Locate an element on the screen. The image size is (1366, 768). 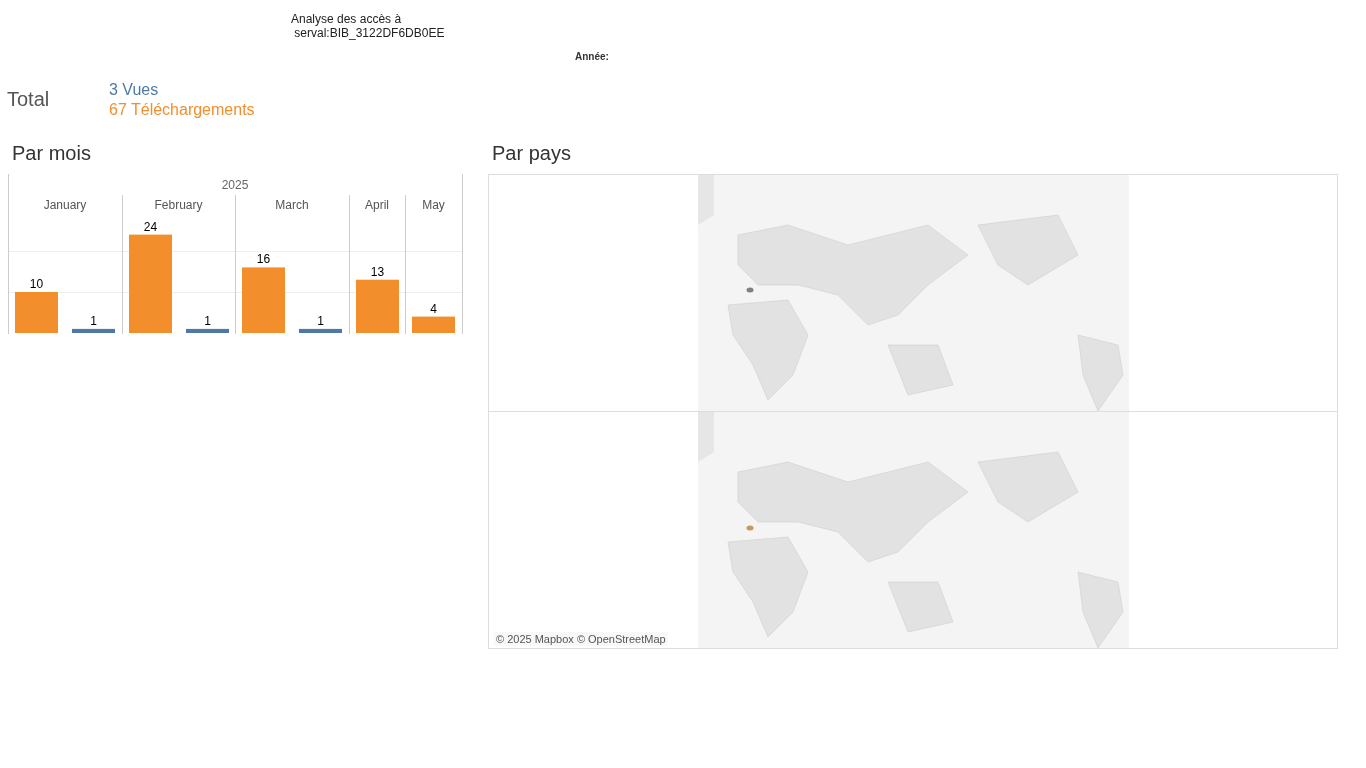
section-title: Par mois is located at coordinates (52, 154).